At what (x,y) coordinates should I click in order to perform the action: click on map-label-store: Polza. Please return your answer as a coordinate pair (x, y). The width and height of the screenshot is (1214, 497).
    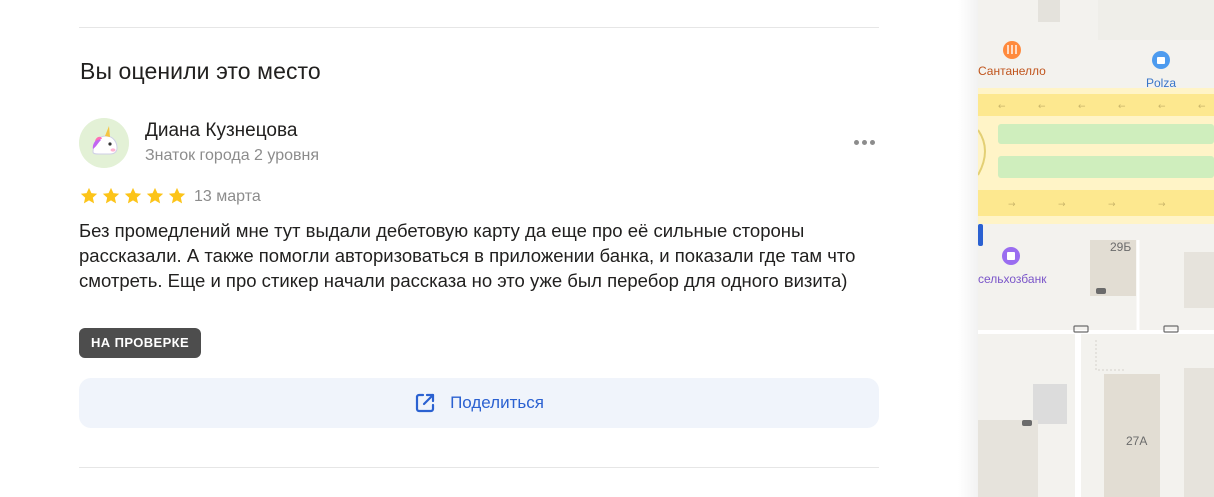
    Looking at the image, I should click on (1161, 83).